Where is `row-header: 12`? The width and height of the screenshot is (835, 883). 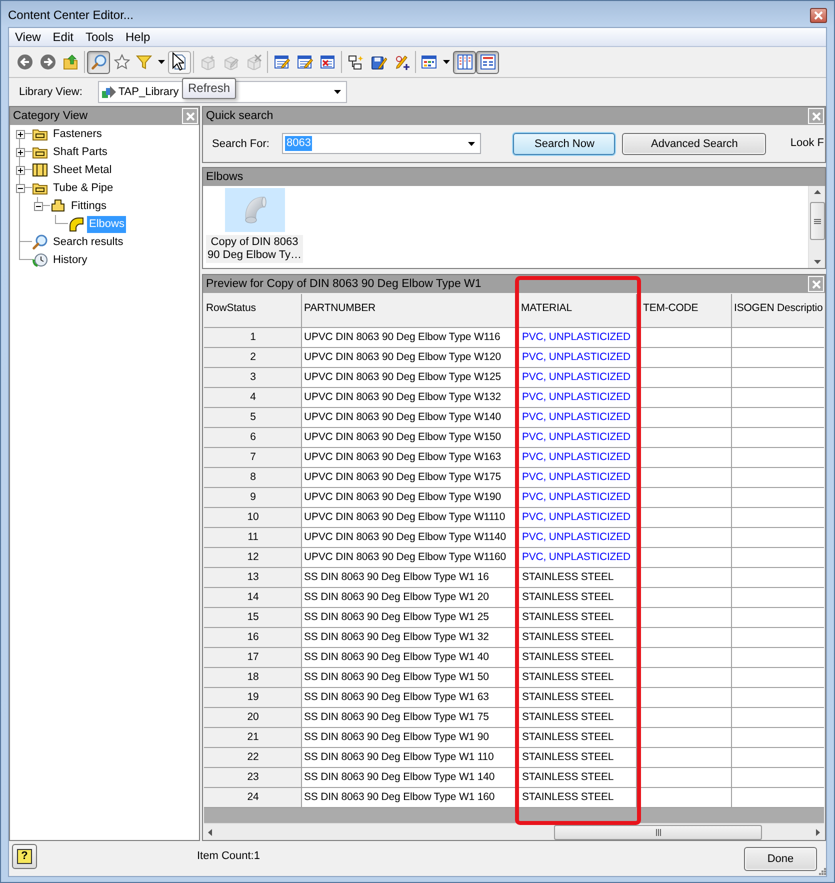 row-header: 12 is located at coordinates (253, 558).